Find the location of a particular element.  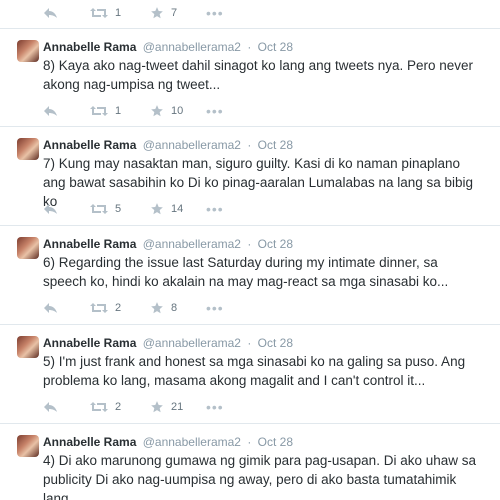

retweet-button: 5 is located at coordinates (105, 209).